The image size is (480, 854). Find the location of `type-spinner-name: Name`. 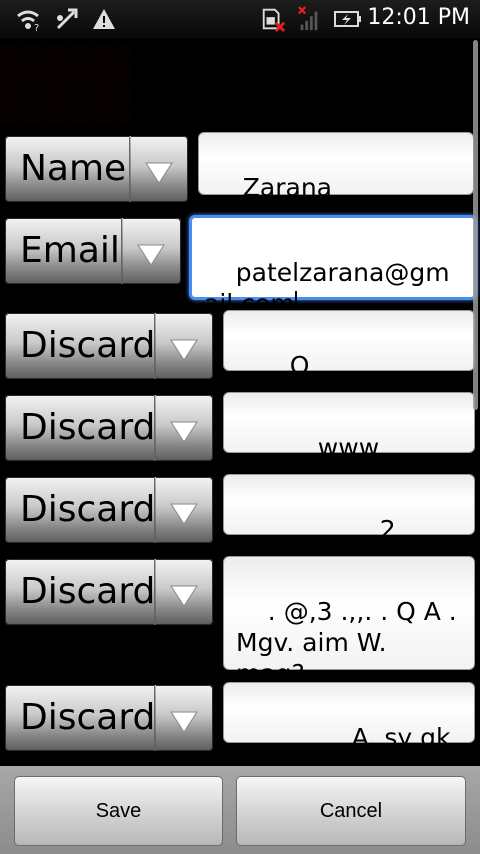

type-spinner-name: Name is located at coordinates (96, 169).